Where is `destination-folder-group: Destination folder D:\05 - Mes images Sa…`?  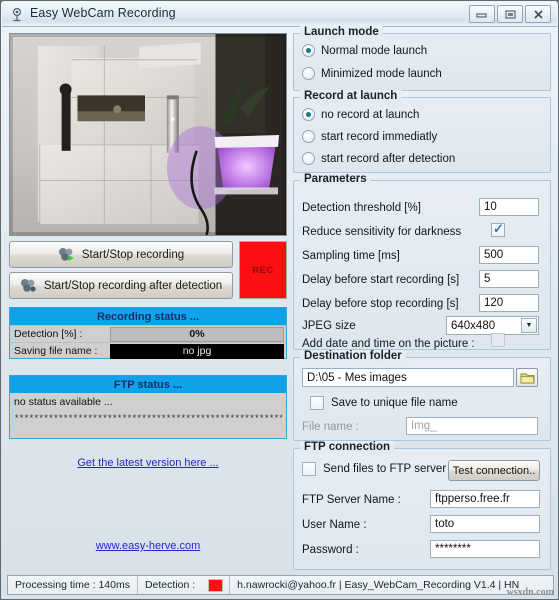 destination-folder-group: Destination folder D:\05 - Mes images Sa… is located at coordinates (422, 395).